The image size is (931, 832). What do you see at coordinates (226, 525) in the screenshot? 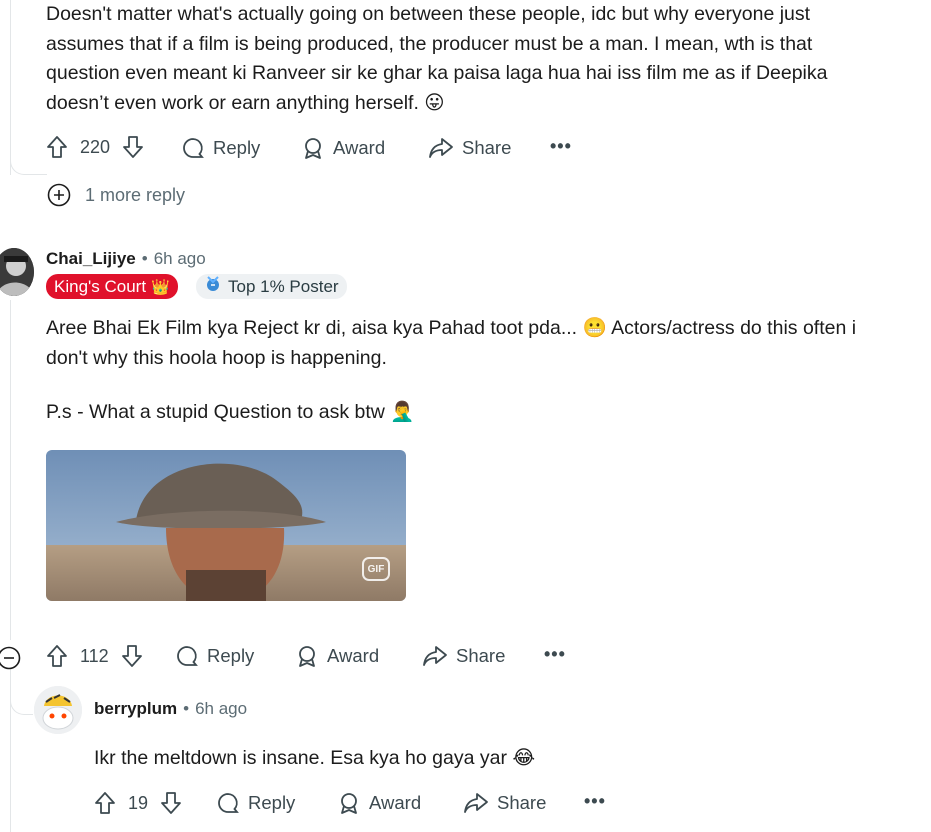
I see `gif-image: GIF` at bounding box center [226, 525].